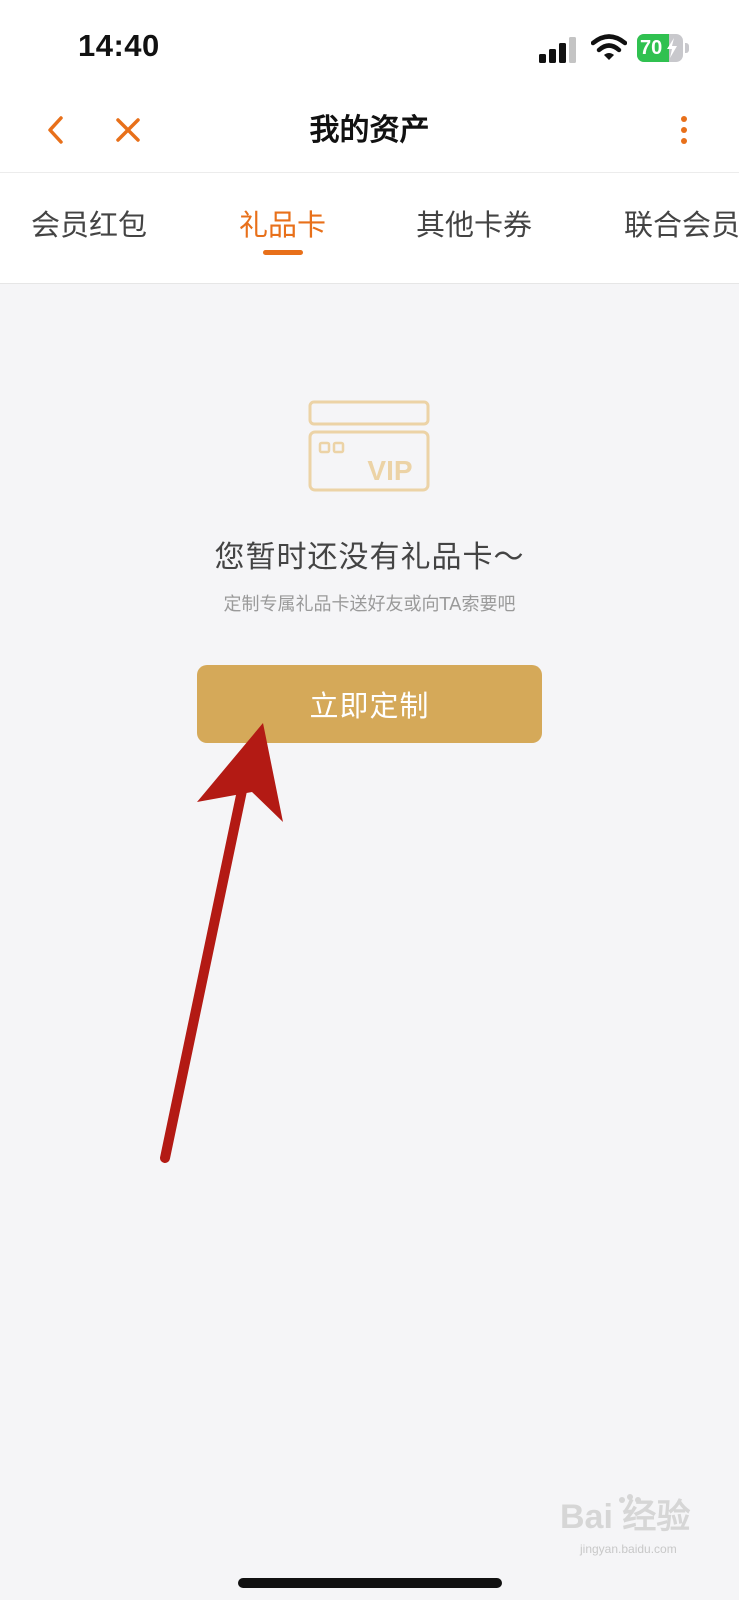  I want to click on chevron-left-icon, so click(55, 130).